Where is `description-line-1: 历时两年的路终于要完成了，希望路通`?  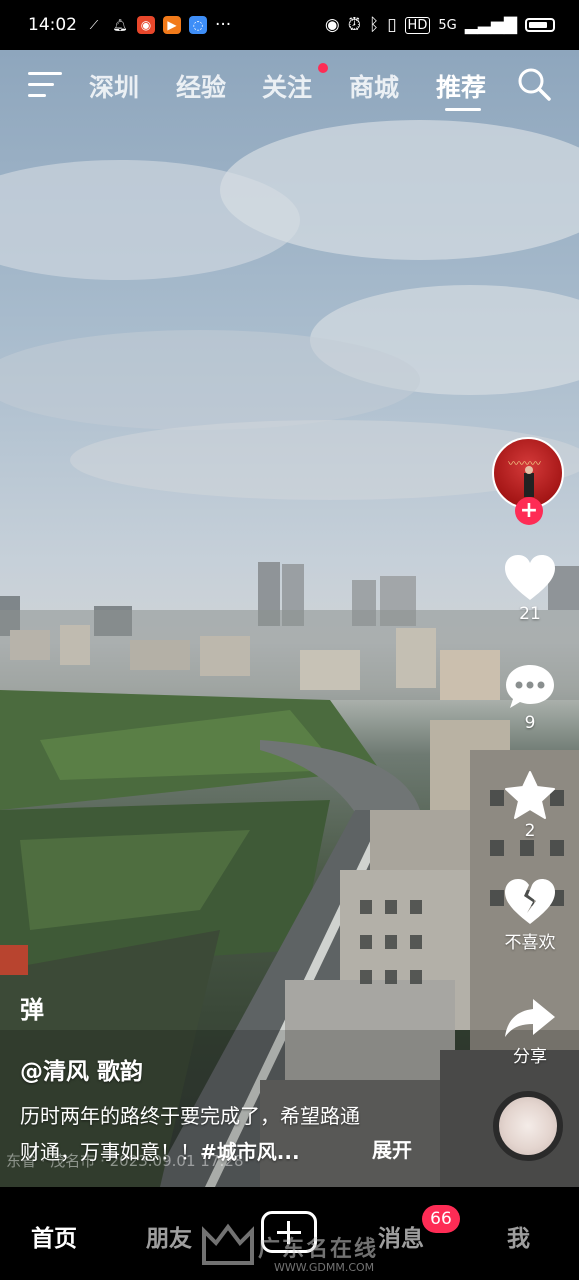 description-line-1: 历时两年的路终于要完成了，希望路通 is located at coordinates (190, 1116).